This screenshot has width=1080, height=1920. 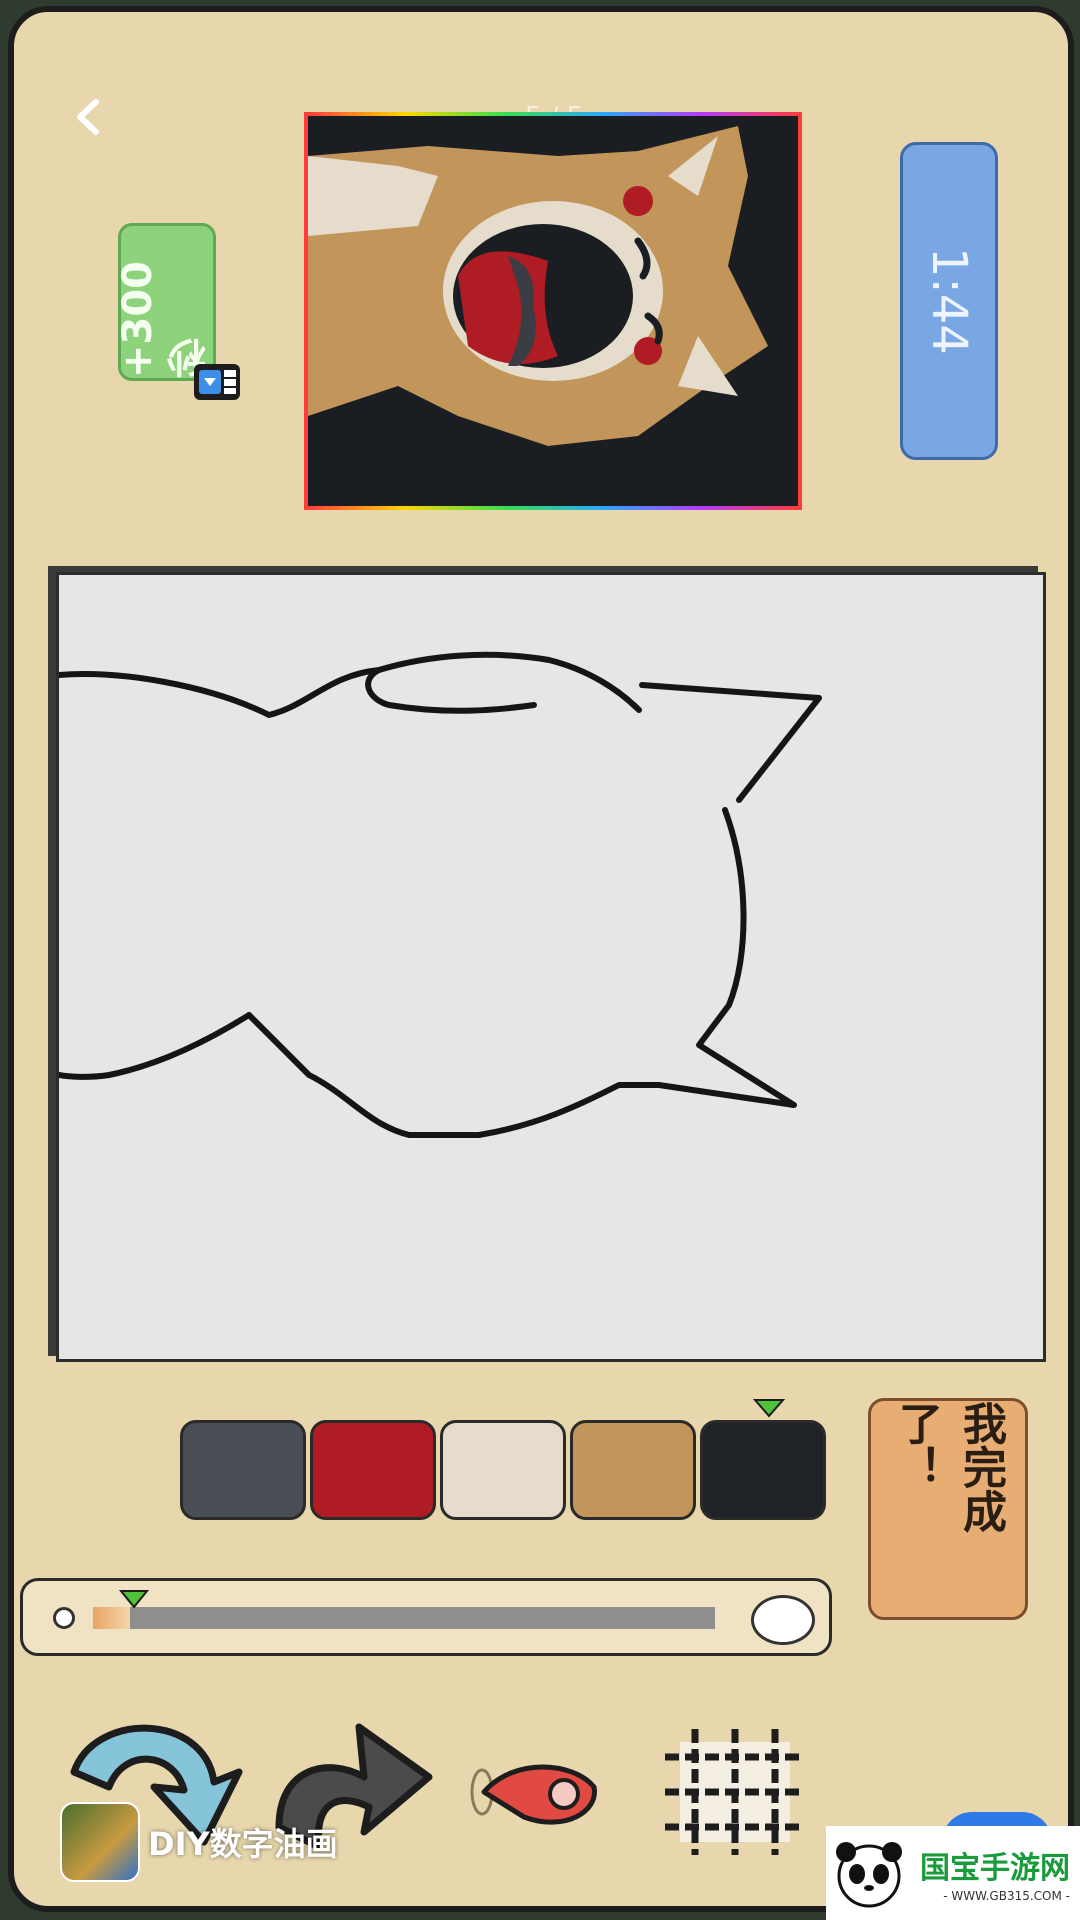 I want to click on grid-icon, so click(x=735, y=1792).